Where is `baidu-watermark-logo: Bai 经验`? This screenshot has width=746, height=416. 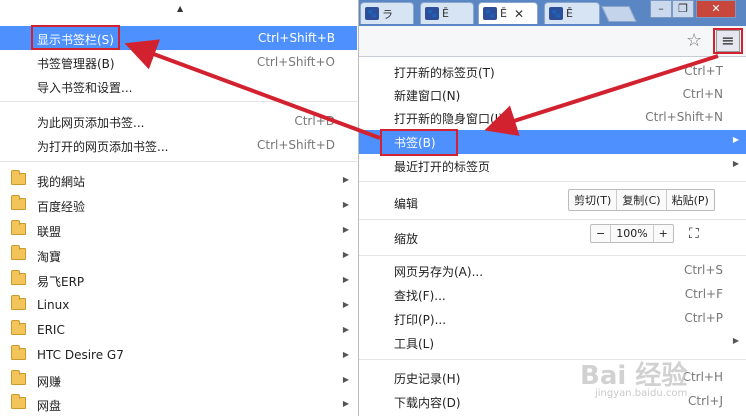 baidu-watermark-logo: Bai 经验 is located at coordinates (634, 376).